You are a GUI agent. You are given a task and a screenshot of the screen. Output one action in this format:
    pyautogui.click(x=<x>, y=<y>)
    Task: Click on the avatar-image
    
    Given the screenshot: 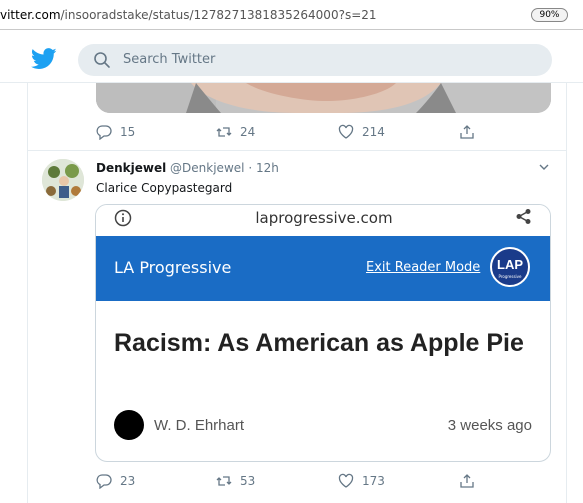 What is the action you would take?
    pyautogui.click(x=63, y=180)
    